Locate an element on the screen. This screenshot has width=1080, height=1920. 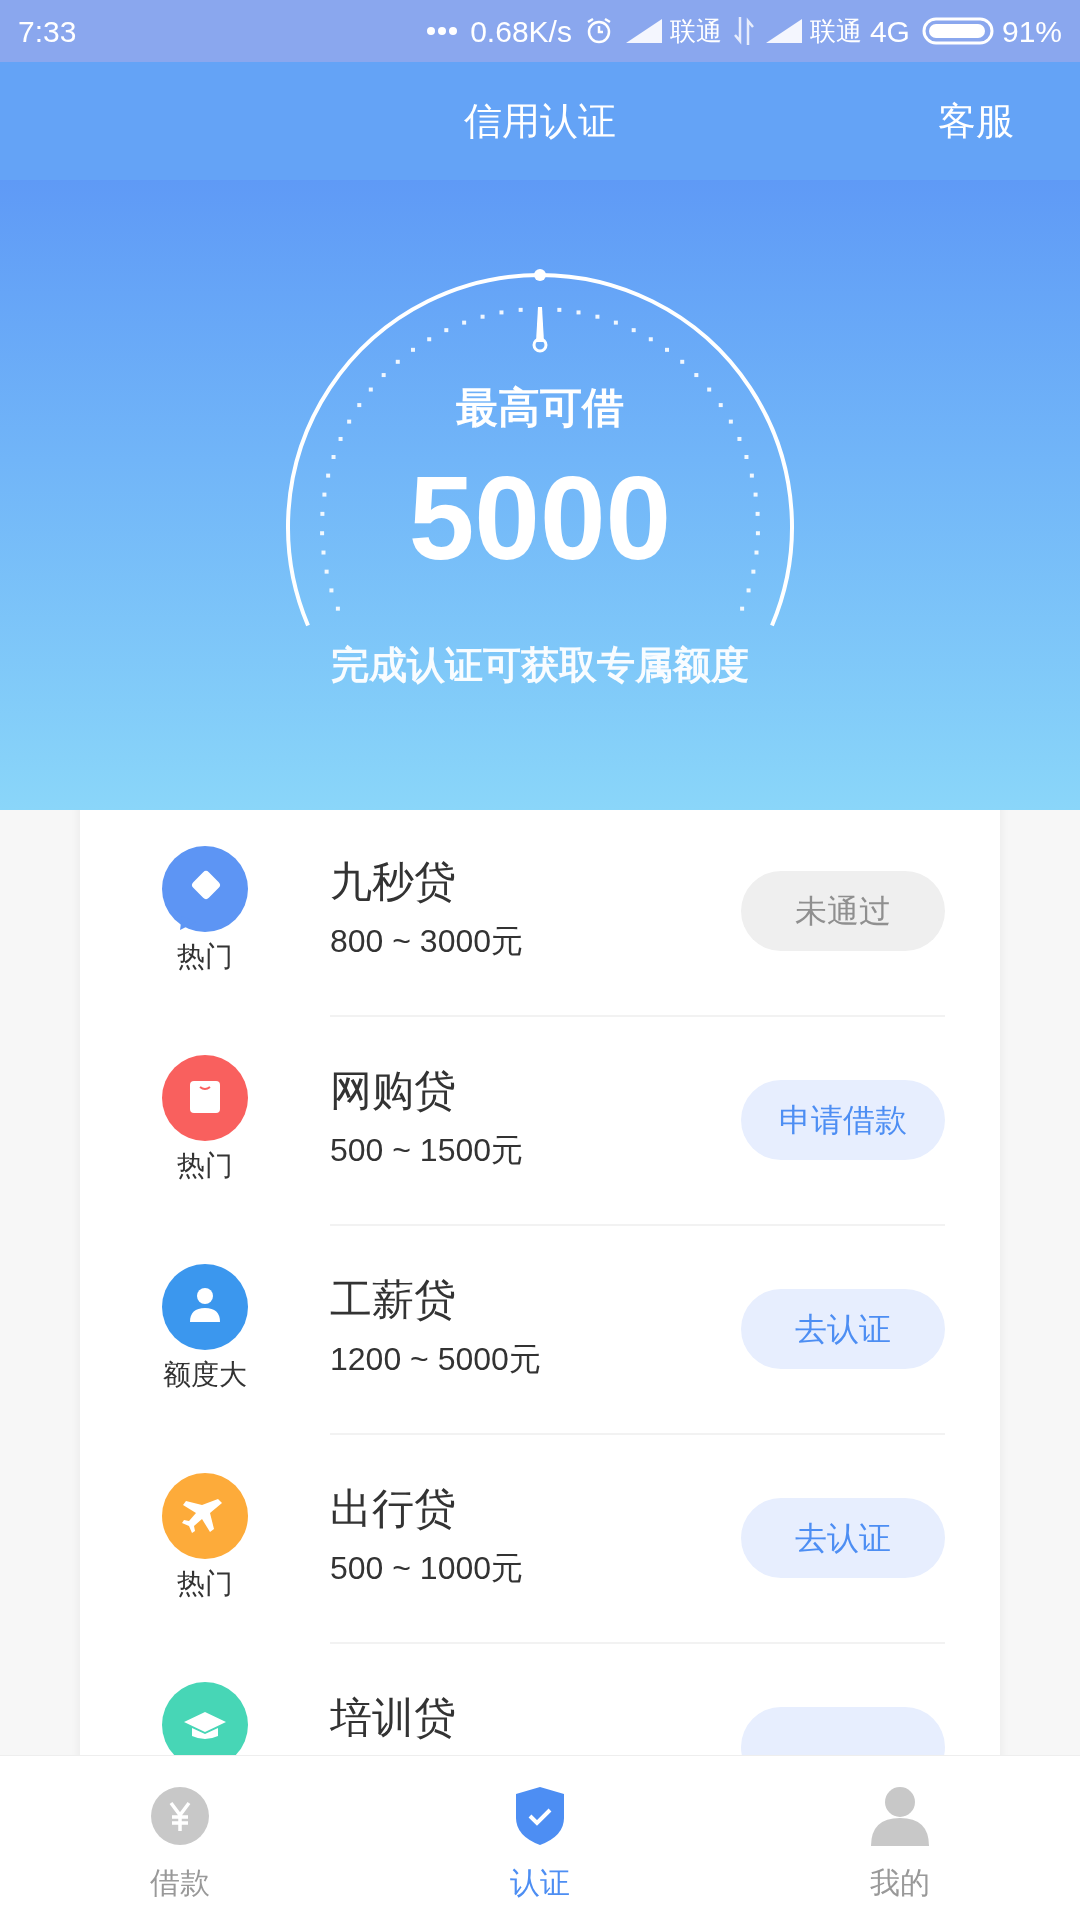
max-loan-amount: 5000 is located at coordinates (540, 518).